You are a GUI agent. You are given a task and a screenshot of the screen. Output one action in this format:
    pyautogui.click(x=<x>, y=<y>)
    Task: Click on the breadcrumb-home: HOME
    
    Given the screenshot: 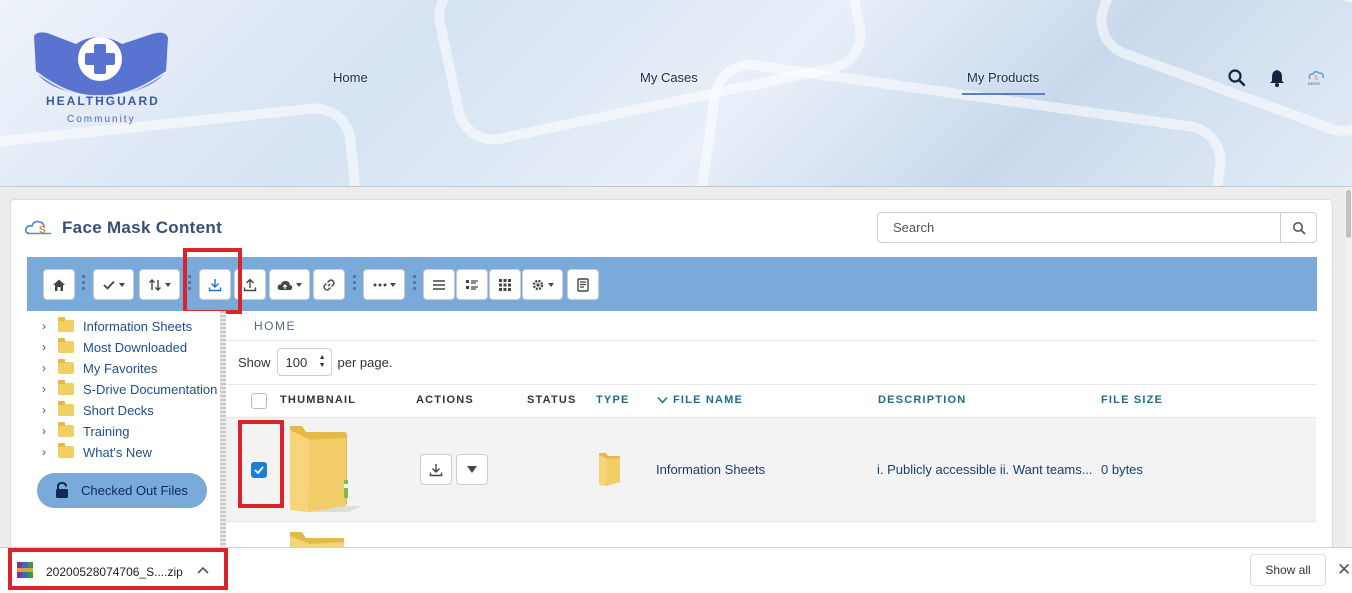 What is the action you would take?
    pyautogui.click(x=275, y=326)
    